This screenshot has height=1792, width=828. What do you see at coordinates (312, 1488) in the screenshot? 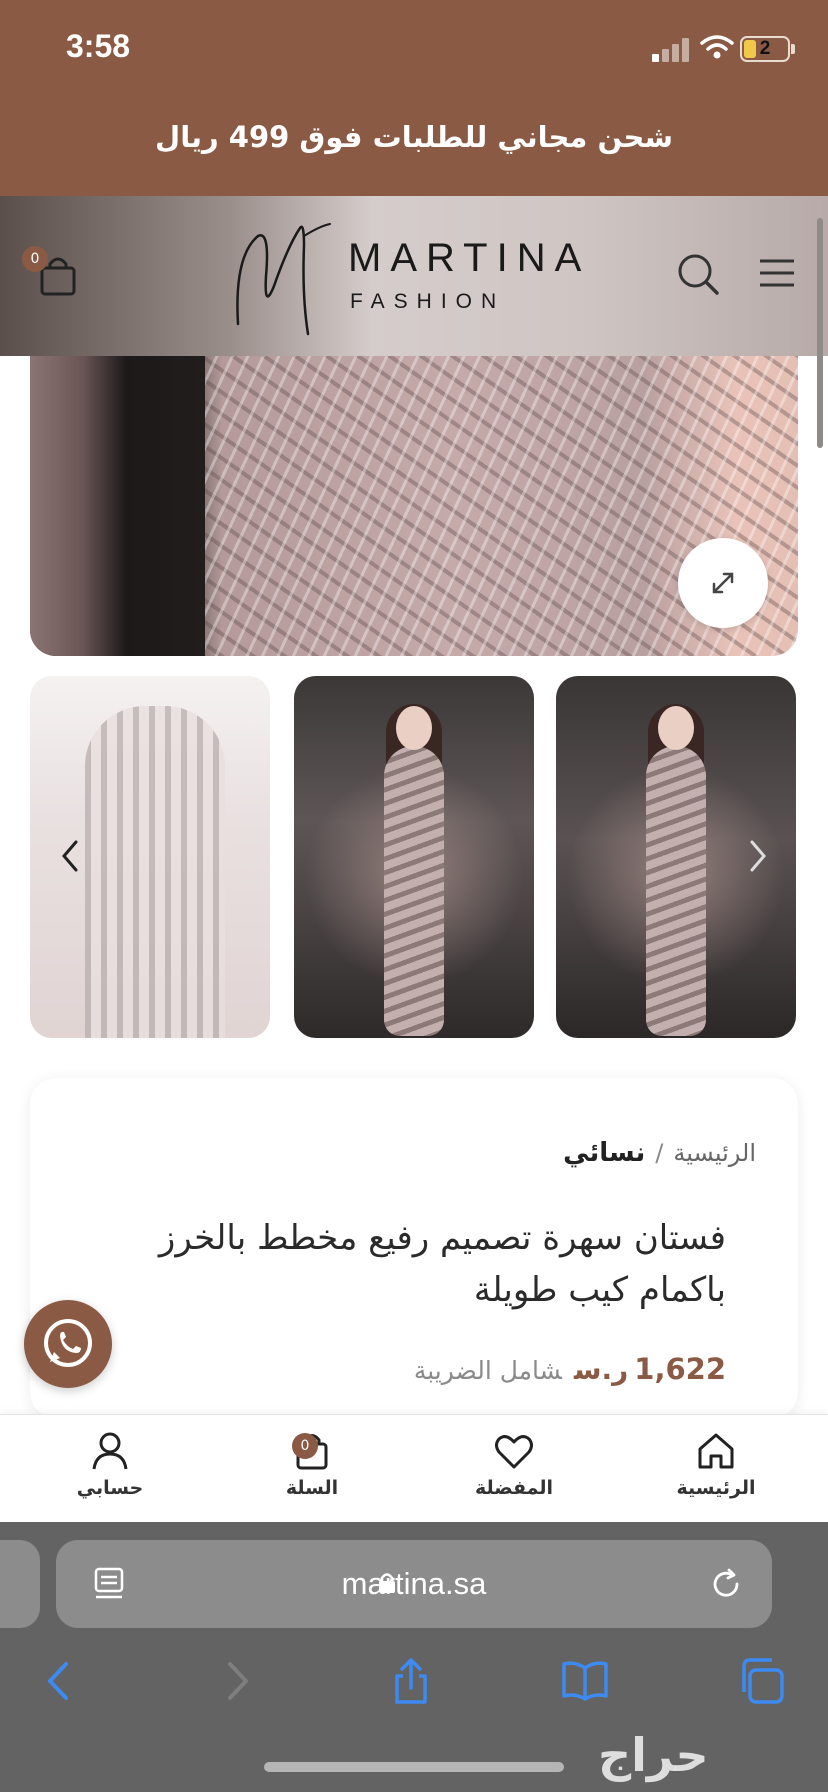
I see `nav-cart-label: السلة` at bounding box center [312, 1488].